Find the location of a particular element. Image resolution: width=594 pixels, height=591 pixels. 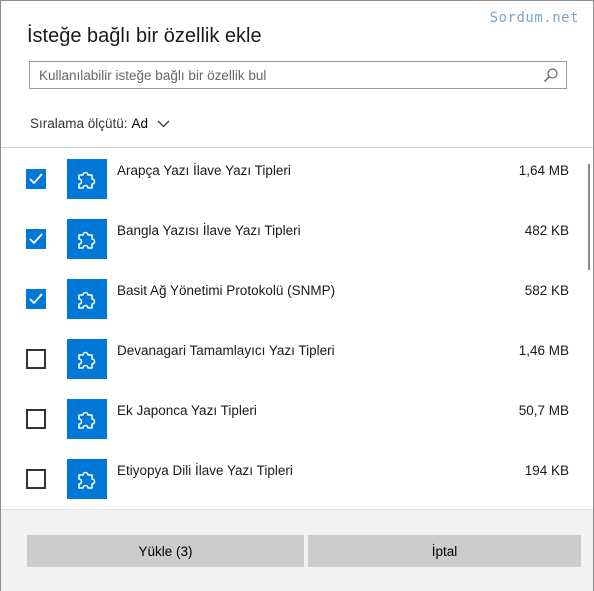

feature-name: Basit Ağ Yönetimi Protokolü (SNMP) is located at coordinates (226, 290).